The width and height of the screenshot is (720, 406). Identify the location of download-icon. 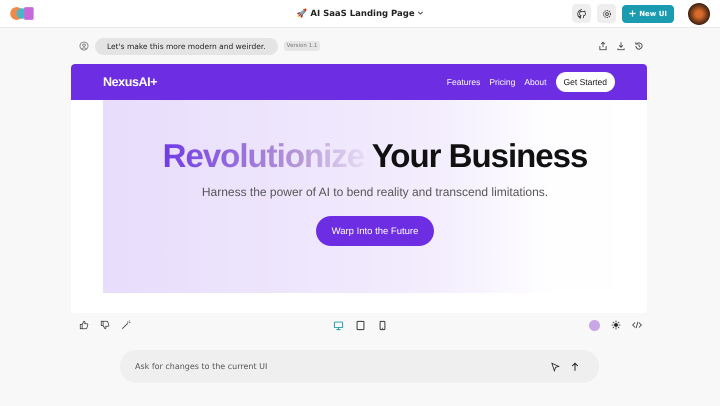
(621, 46).